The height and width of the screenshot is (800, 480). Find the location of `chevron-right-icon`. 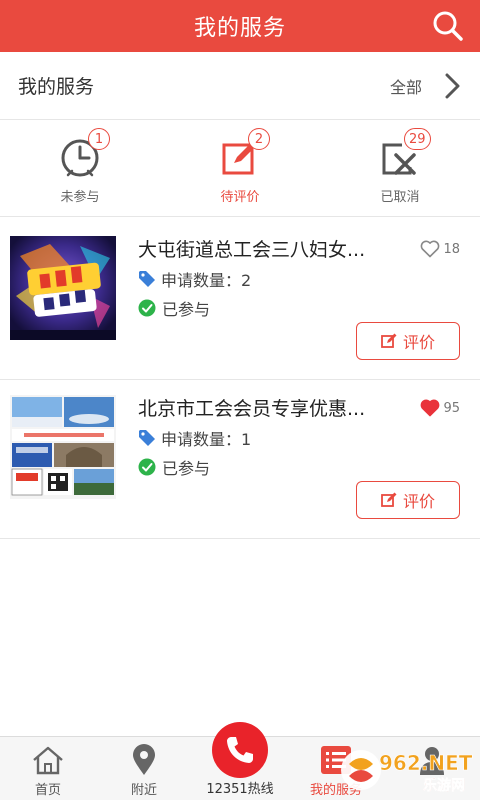

chevron-right-icon is located at coordinates (452, 86).